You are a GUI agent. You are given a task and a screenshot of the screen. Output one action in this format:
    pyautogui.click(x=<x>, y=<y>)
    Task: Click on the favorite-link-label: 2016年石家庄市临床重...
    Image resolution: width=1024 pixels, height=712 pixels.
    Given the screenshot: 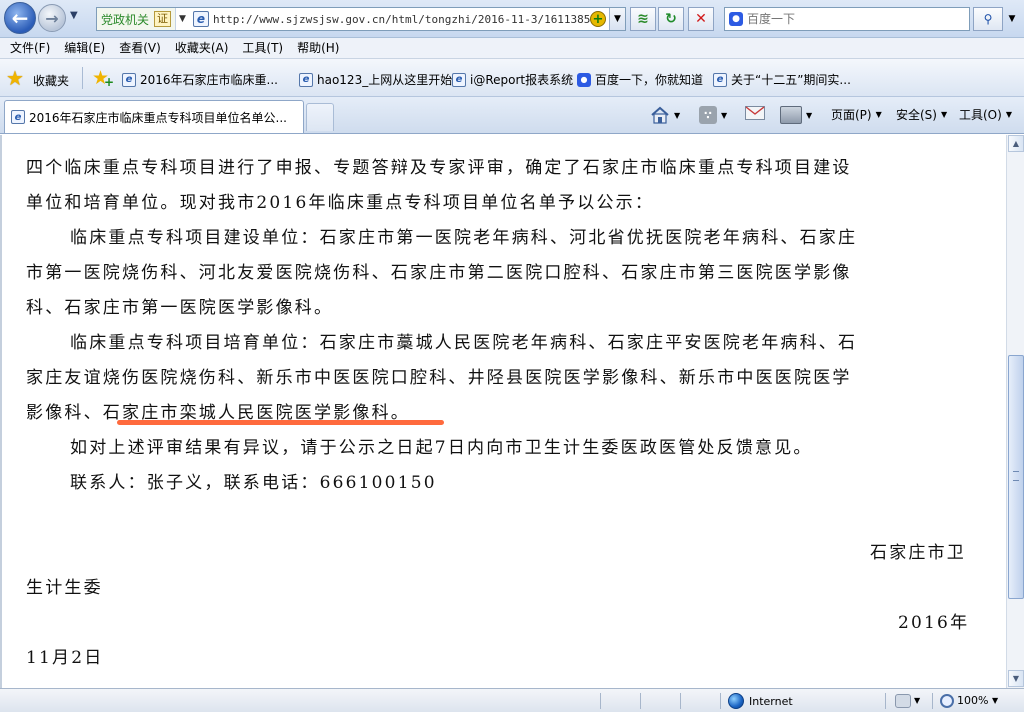 What is the action you would take?
    pyautogui.click(x=209, y=80)
    